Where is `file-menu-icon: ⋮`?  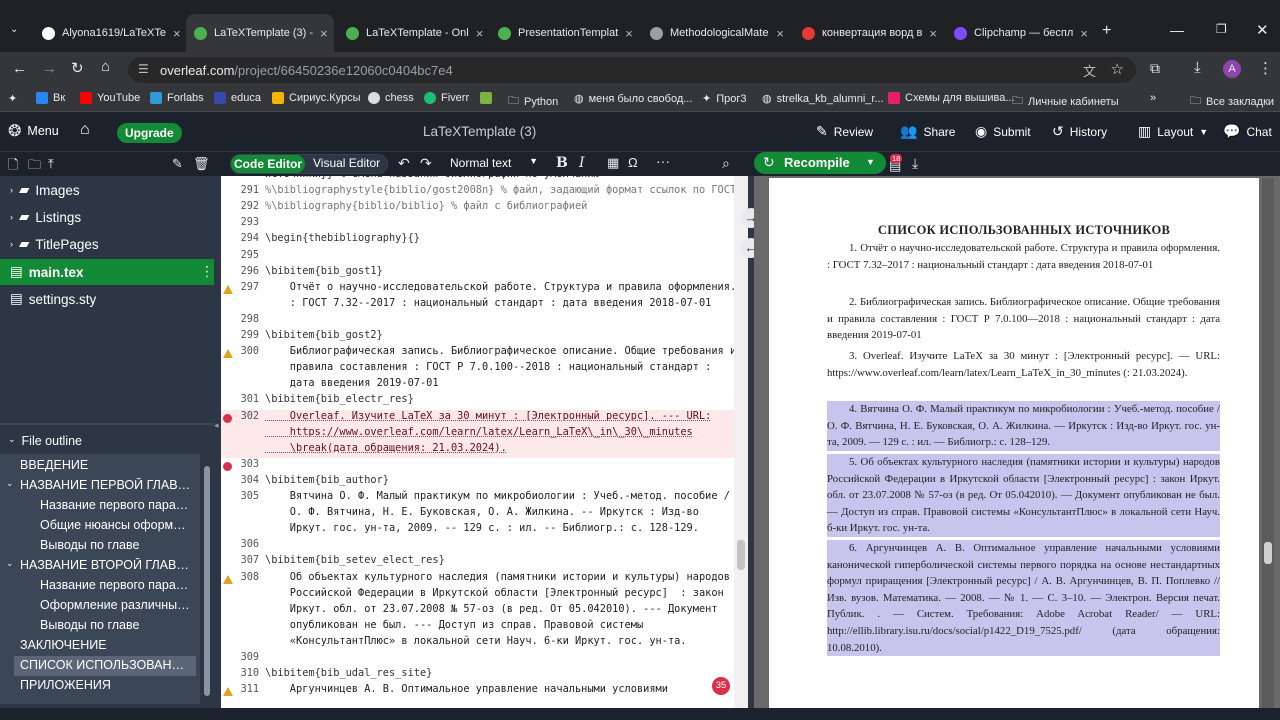 file-menu-icon: ⋮ is located at coordinates (207, 271).